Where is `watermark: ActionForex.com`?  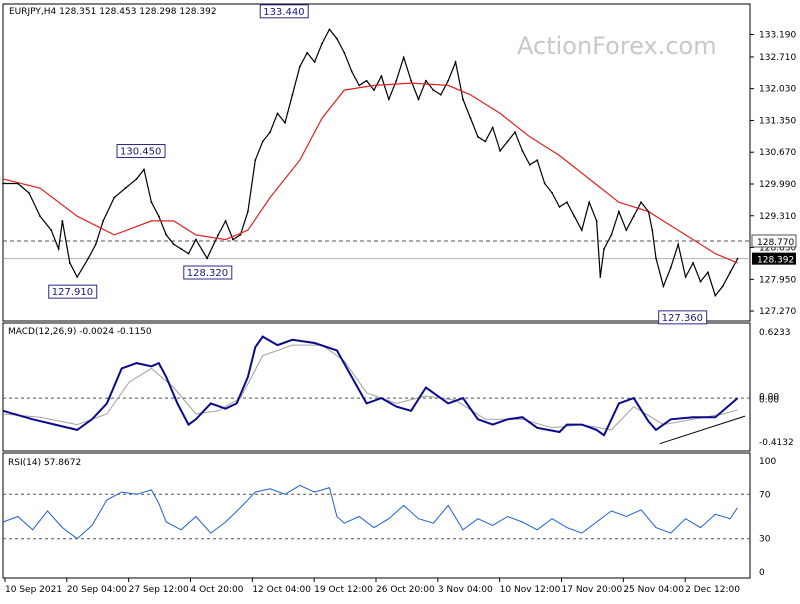 watermark: ActionForex.com is located at coordinates (617, 46).